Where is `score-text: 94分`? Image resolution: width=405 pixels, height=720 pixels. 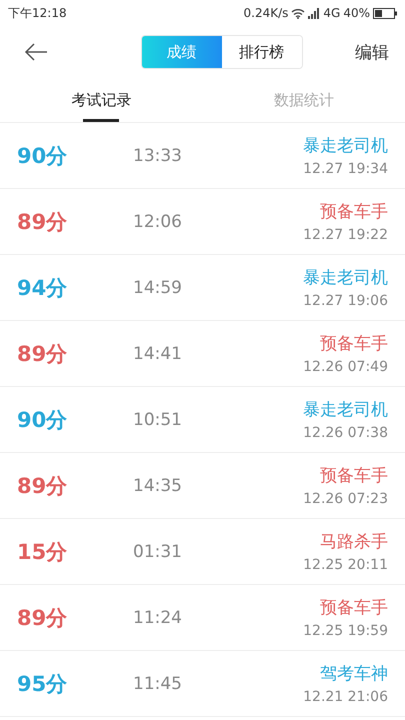
score-text: 94分 is located at coordinates (42, 288).